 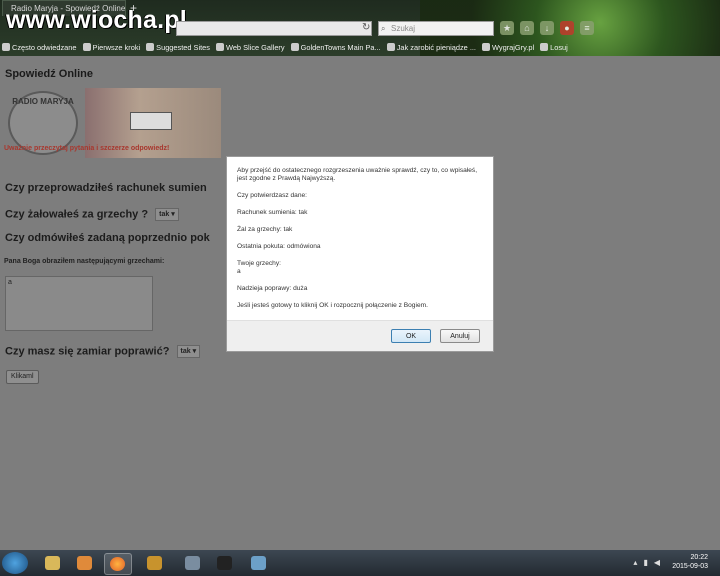 I want to click on bookmark-item: WygrajGry.pl, so click(x=508, y=47).